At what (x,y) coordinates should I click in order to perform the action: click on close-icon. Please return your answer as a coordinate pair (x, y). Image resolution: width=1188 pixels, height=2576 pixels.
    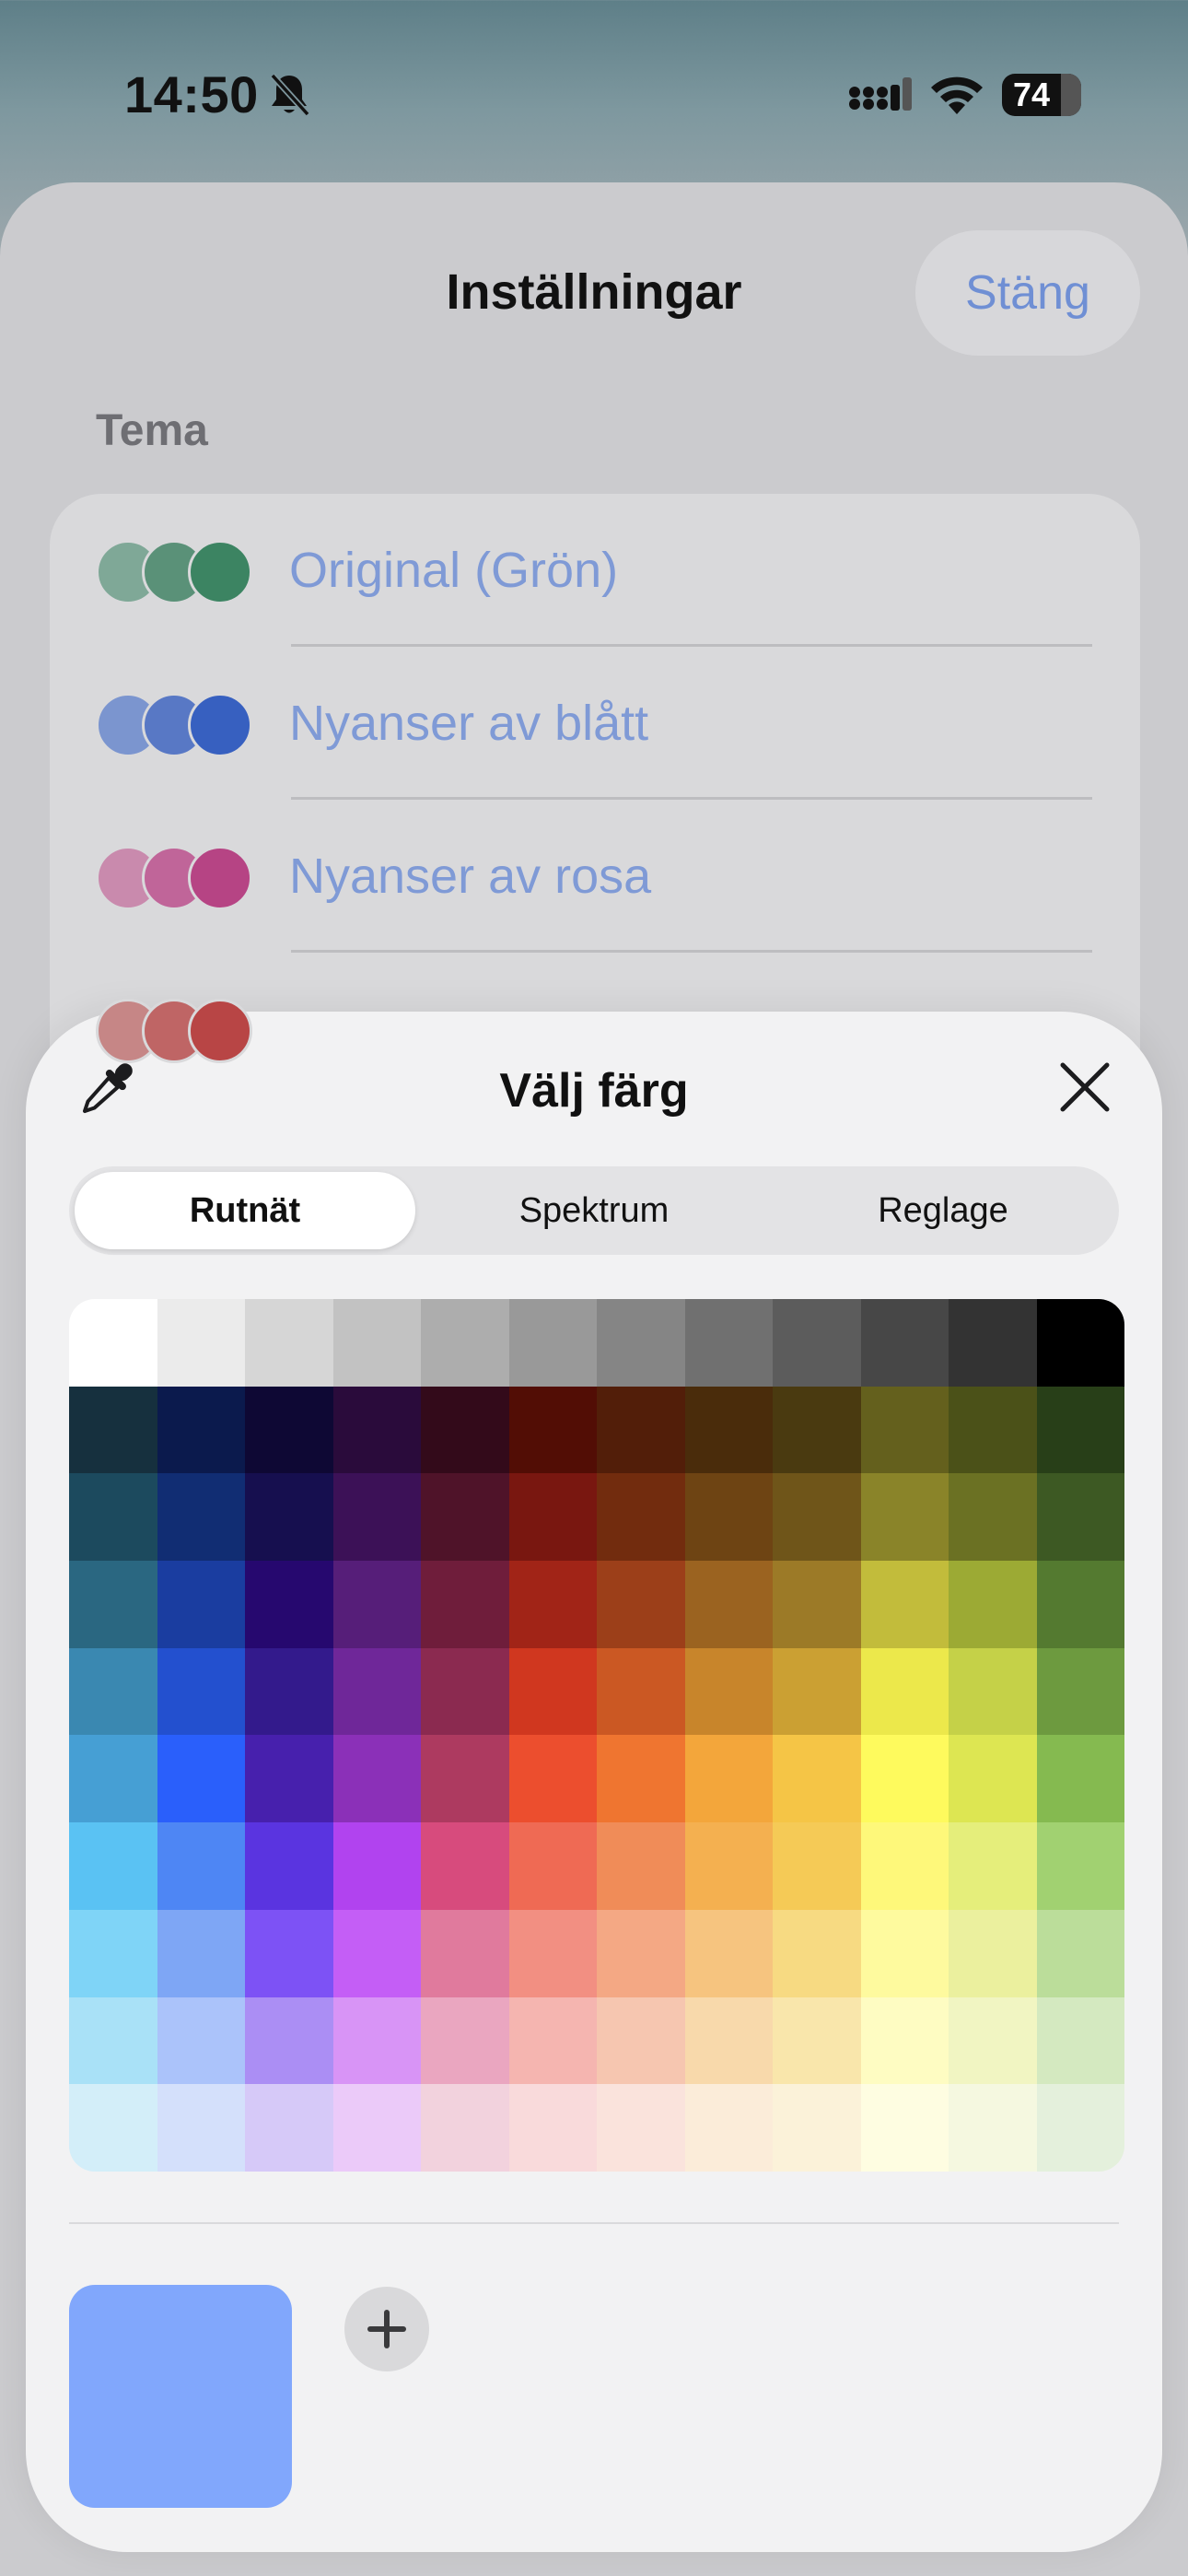
    Looking at the image, I should click on (1084, 1087).